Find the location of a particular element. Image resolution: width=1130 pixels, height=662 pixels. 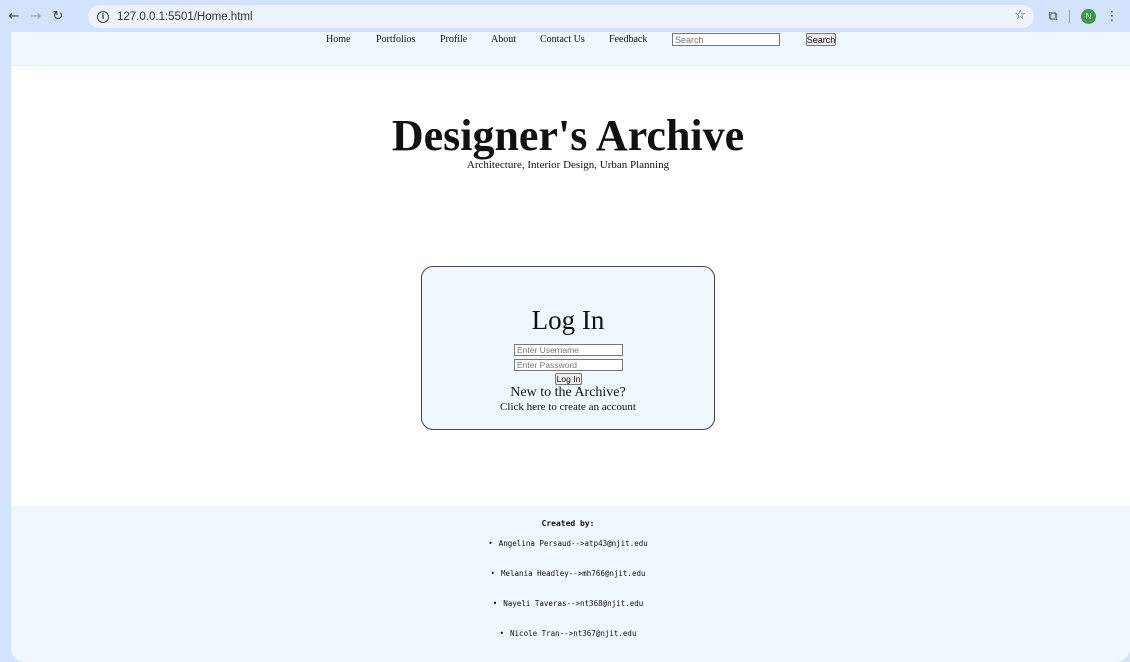

footer-heading: Created by: is located at coordinates (568, 523).